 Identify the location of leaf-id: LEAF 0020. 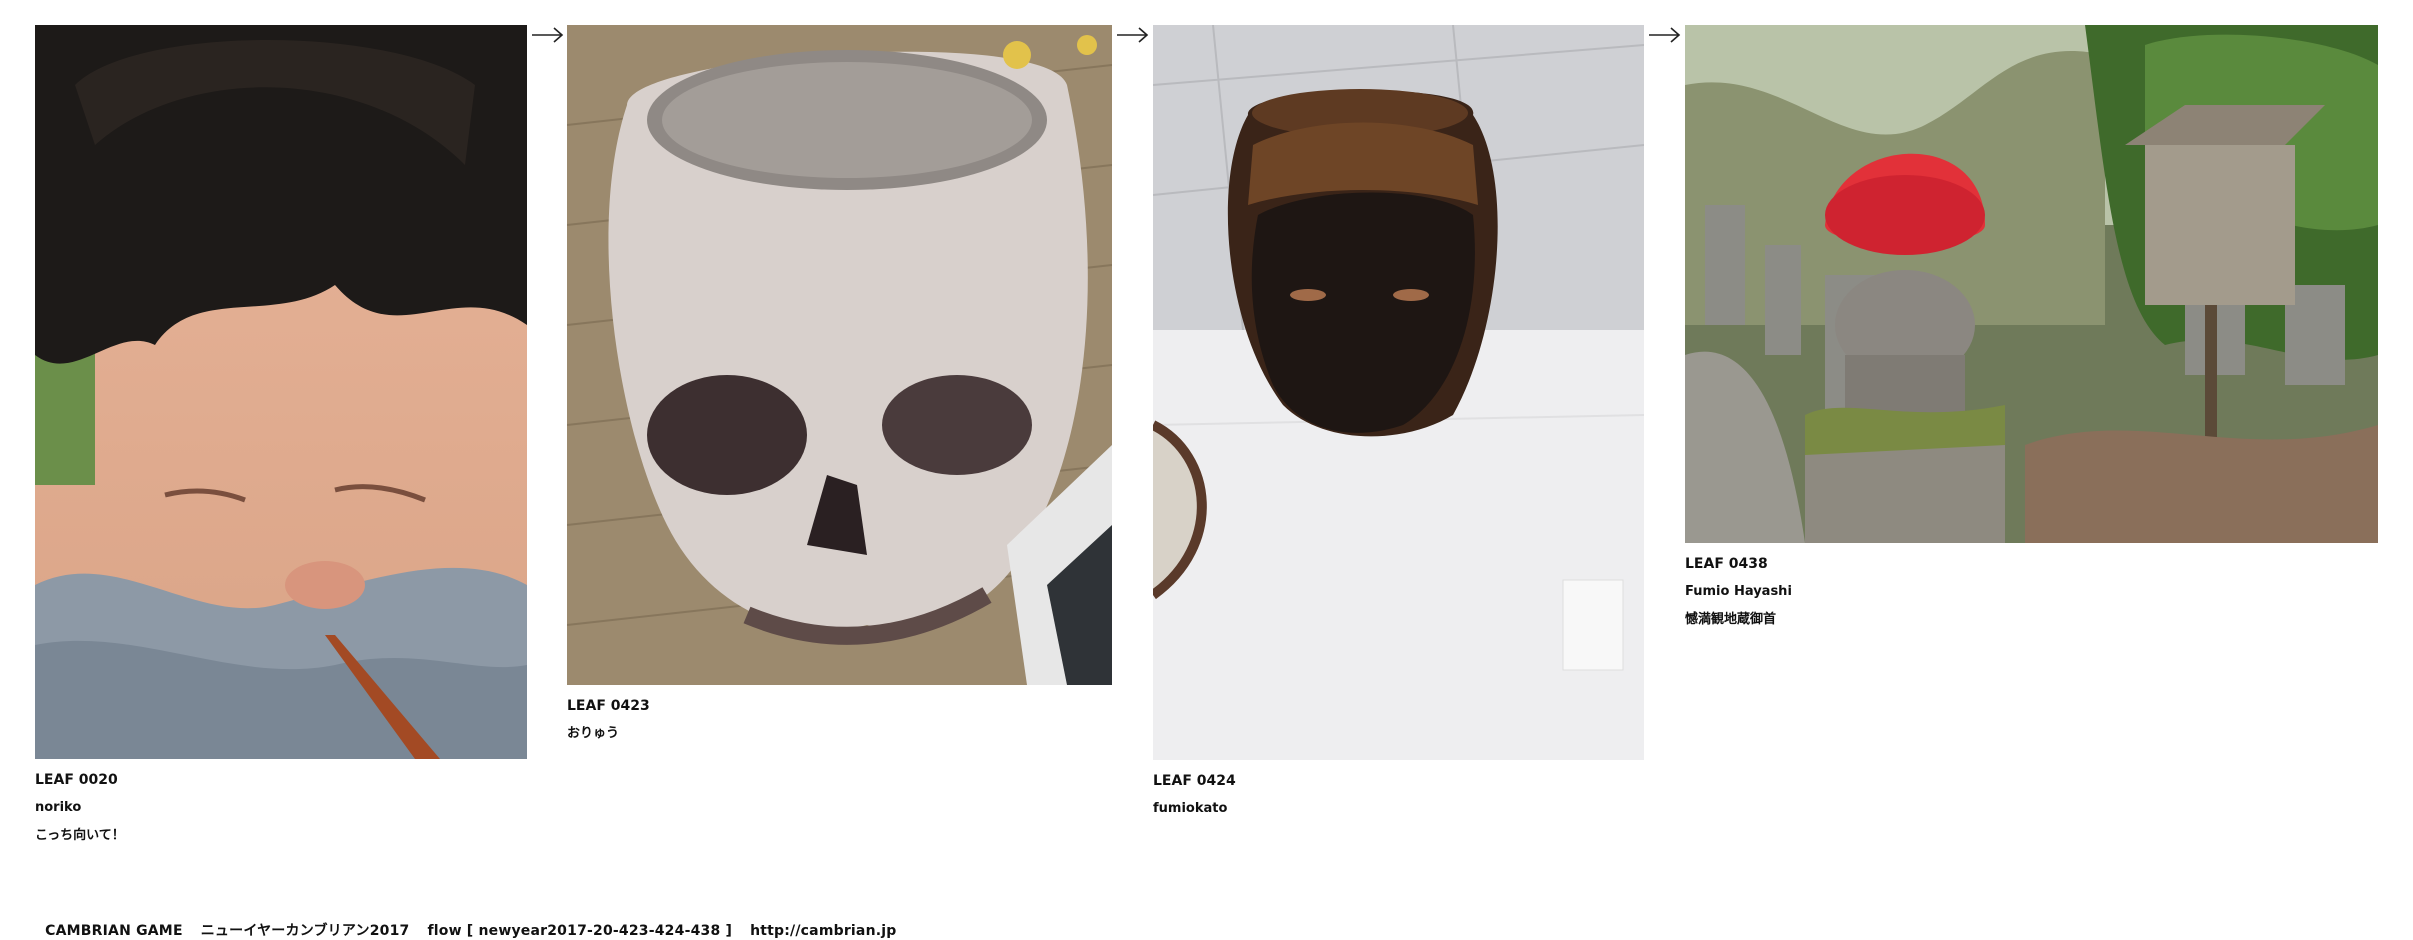
(76, 780).